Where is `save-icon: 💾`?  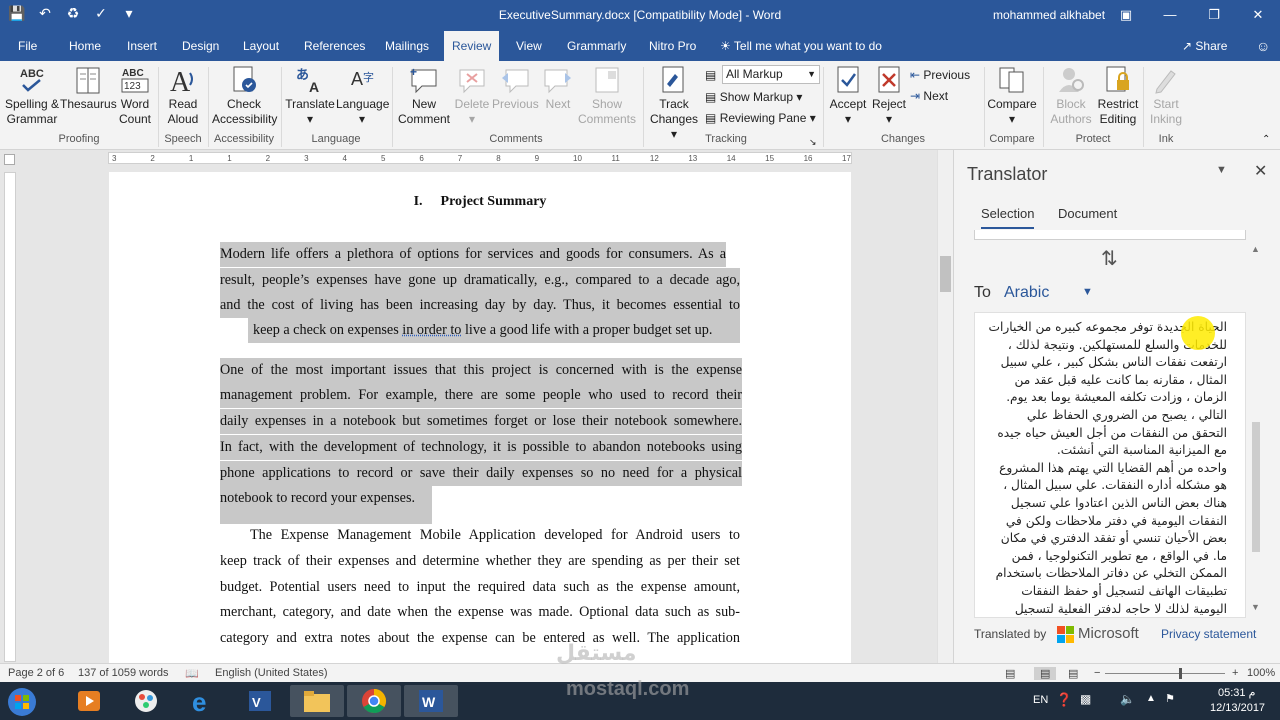
save-icon: 💾 is located at coordinates (17, 13).